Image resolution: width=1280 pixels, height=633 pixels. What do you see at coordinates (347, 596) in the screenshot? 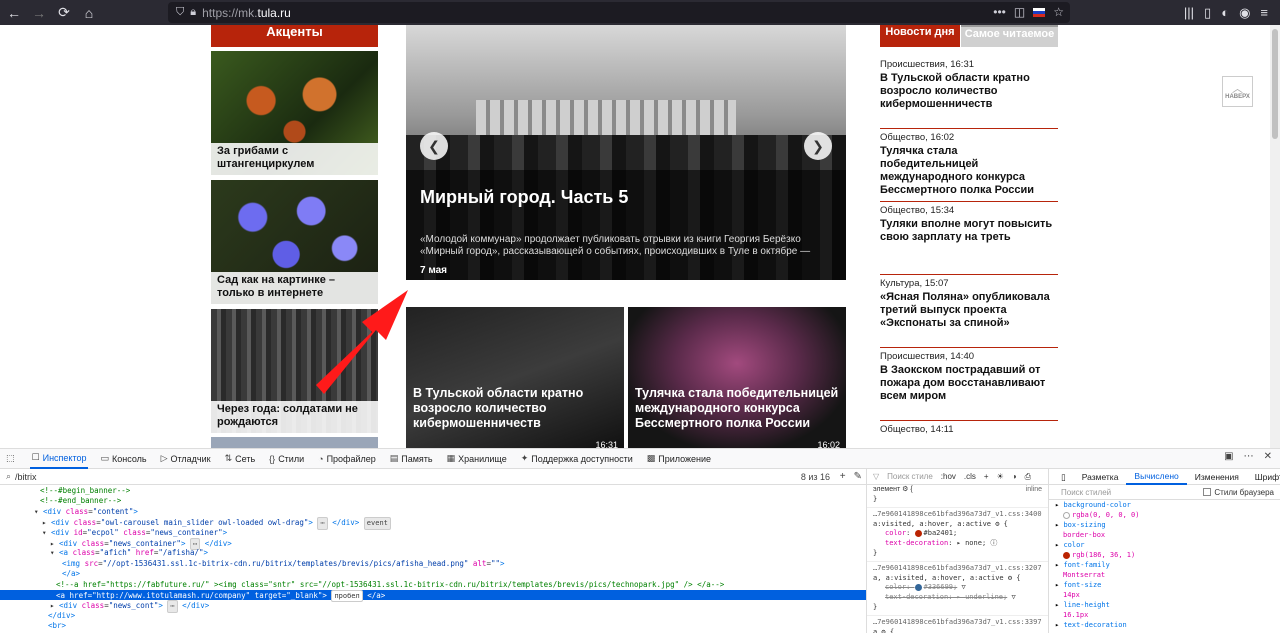
I see `whitespace-badge: пробел` at bounding box center [347, 596].